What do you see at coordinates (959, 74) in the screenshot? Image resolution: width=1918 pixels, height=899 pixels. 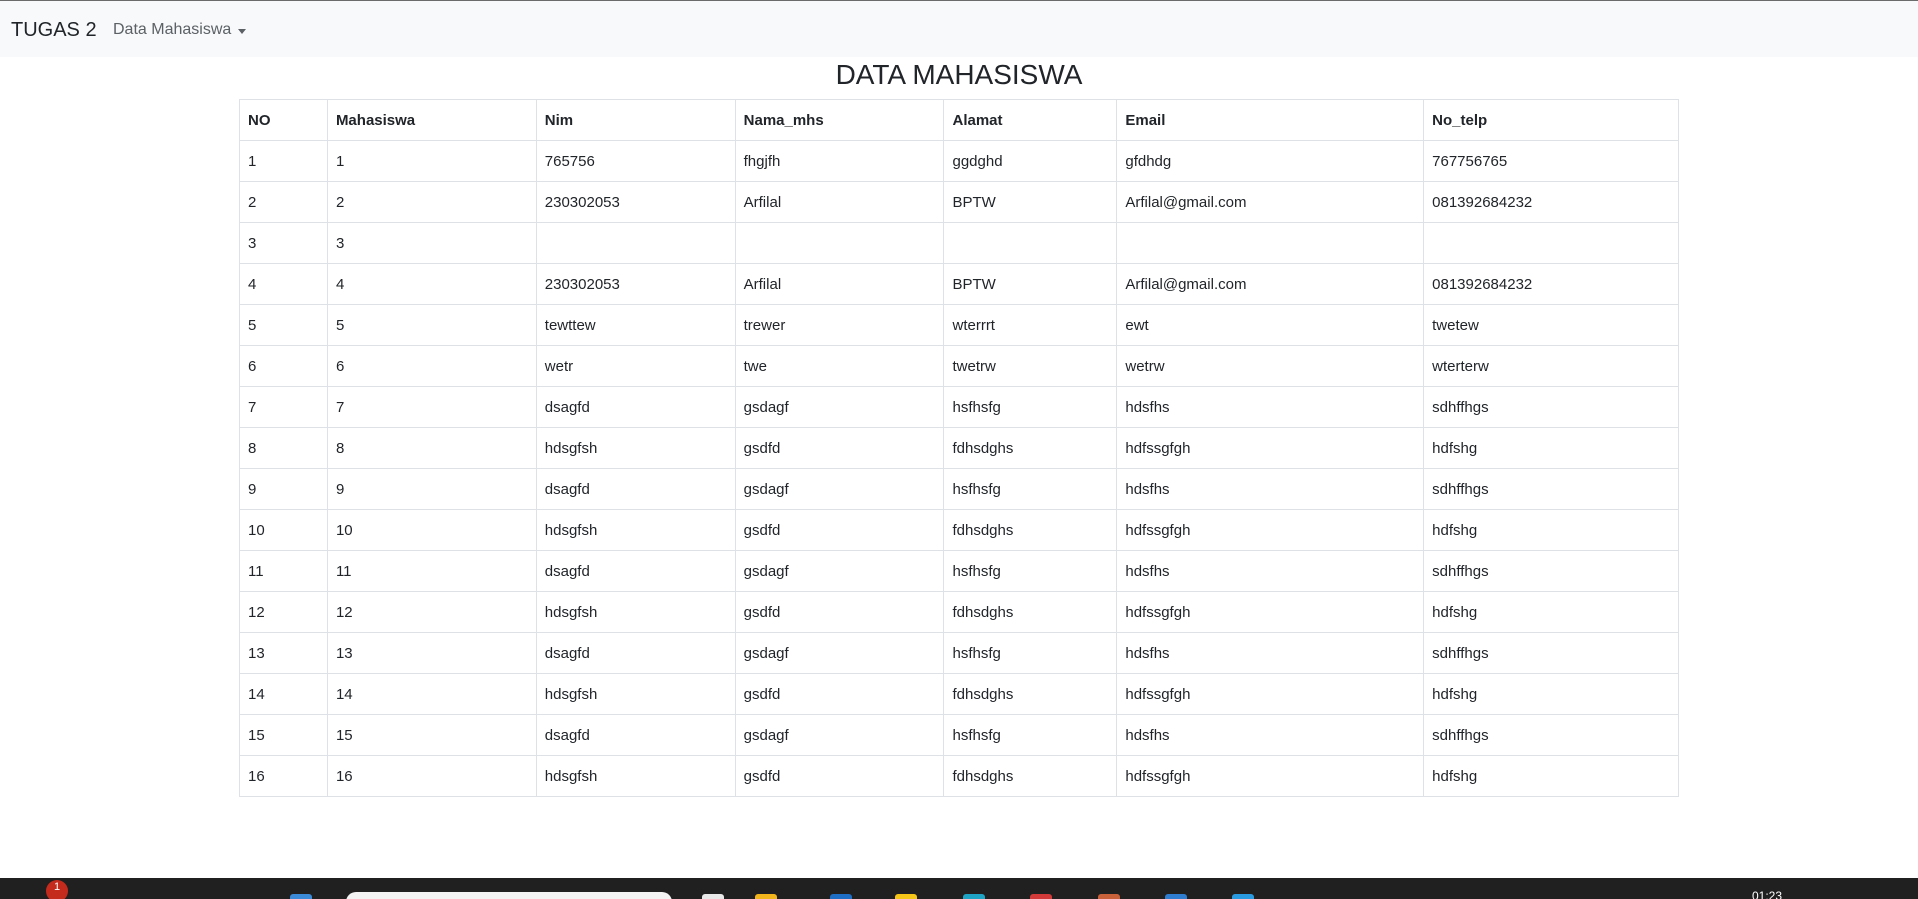 I see `page-title: DATA MAHASISWA` at bounding box center [959, 74].